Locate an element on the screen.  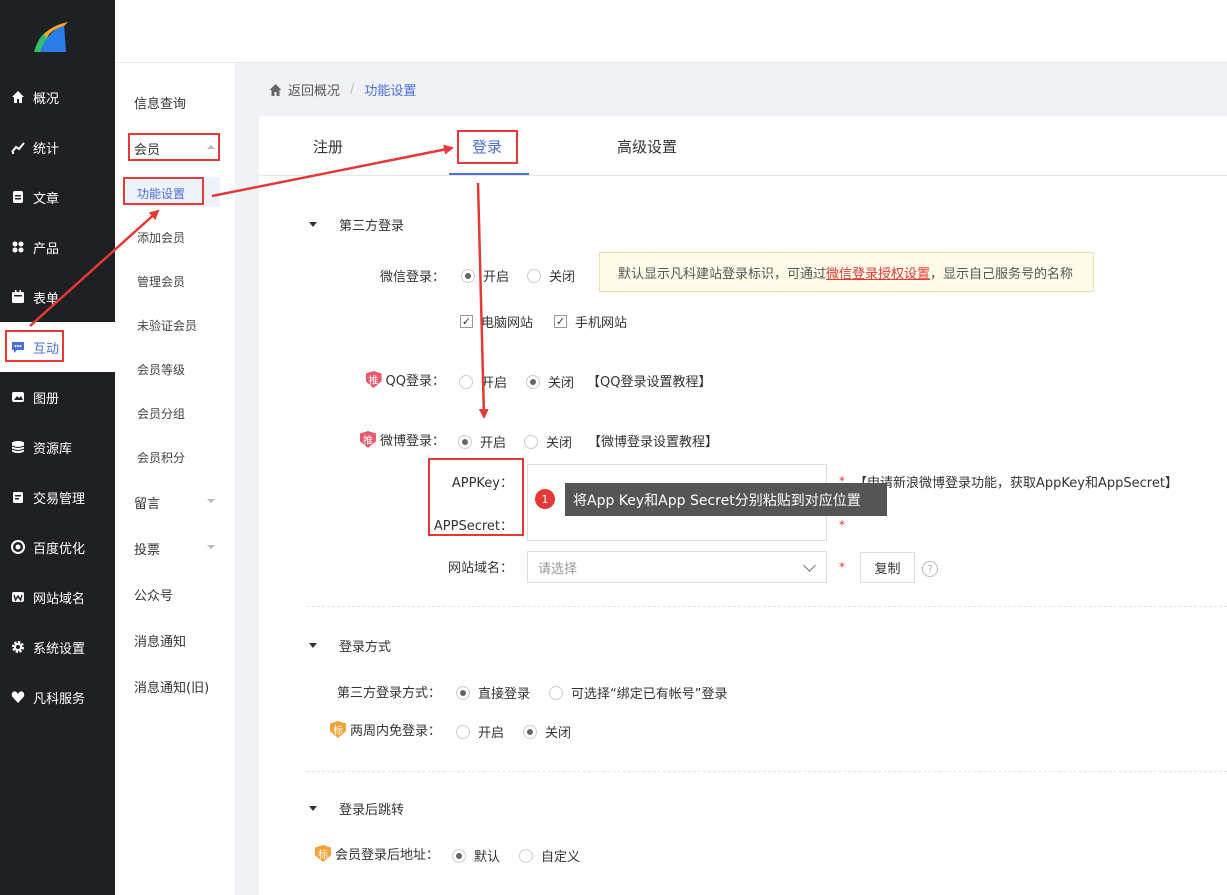
domain-select: 请选择 is located at coordinates (677, 567).